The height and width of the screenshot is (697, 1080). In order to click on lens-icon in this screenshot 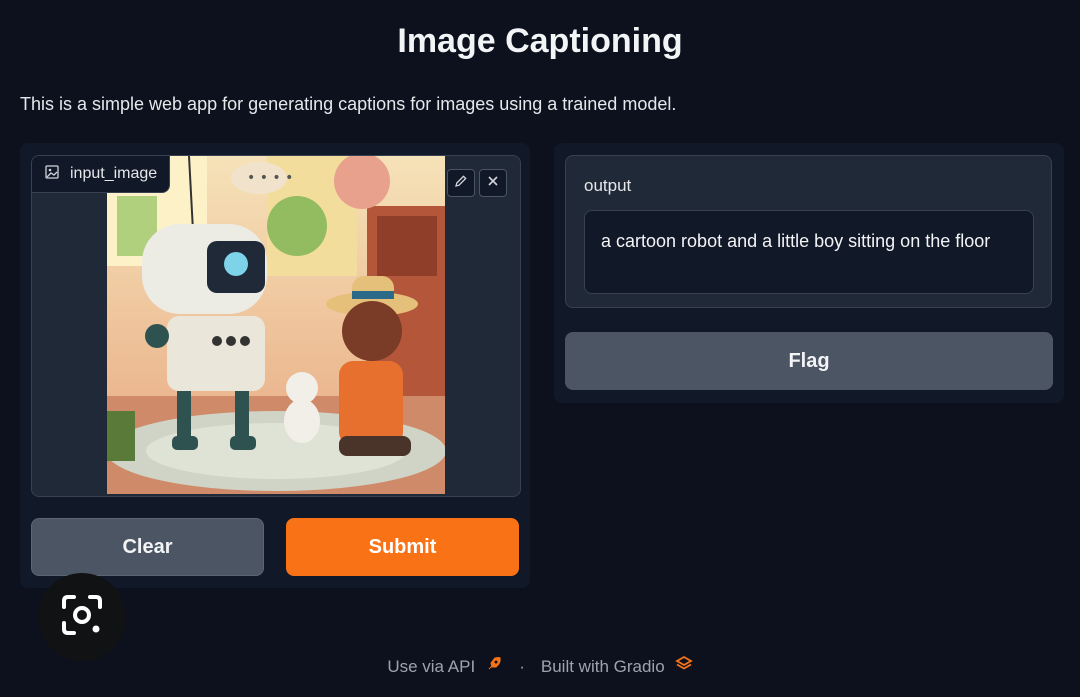, I will do `click(82, 617)`.